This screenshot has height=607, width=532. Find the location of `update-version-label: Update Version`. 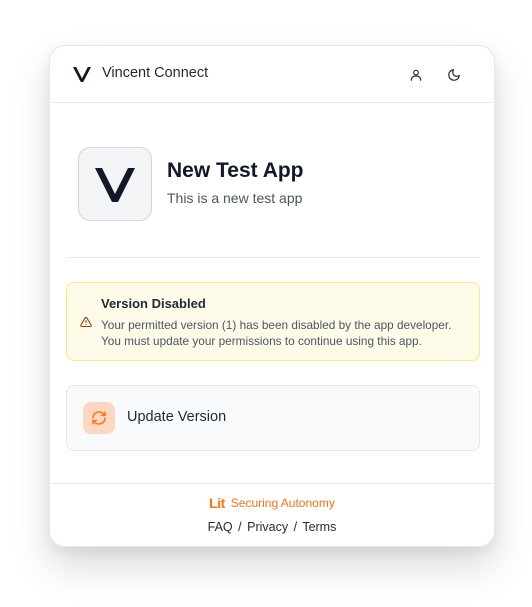

update-version-label: Update Version is located at coordinates (177, 417).